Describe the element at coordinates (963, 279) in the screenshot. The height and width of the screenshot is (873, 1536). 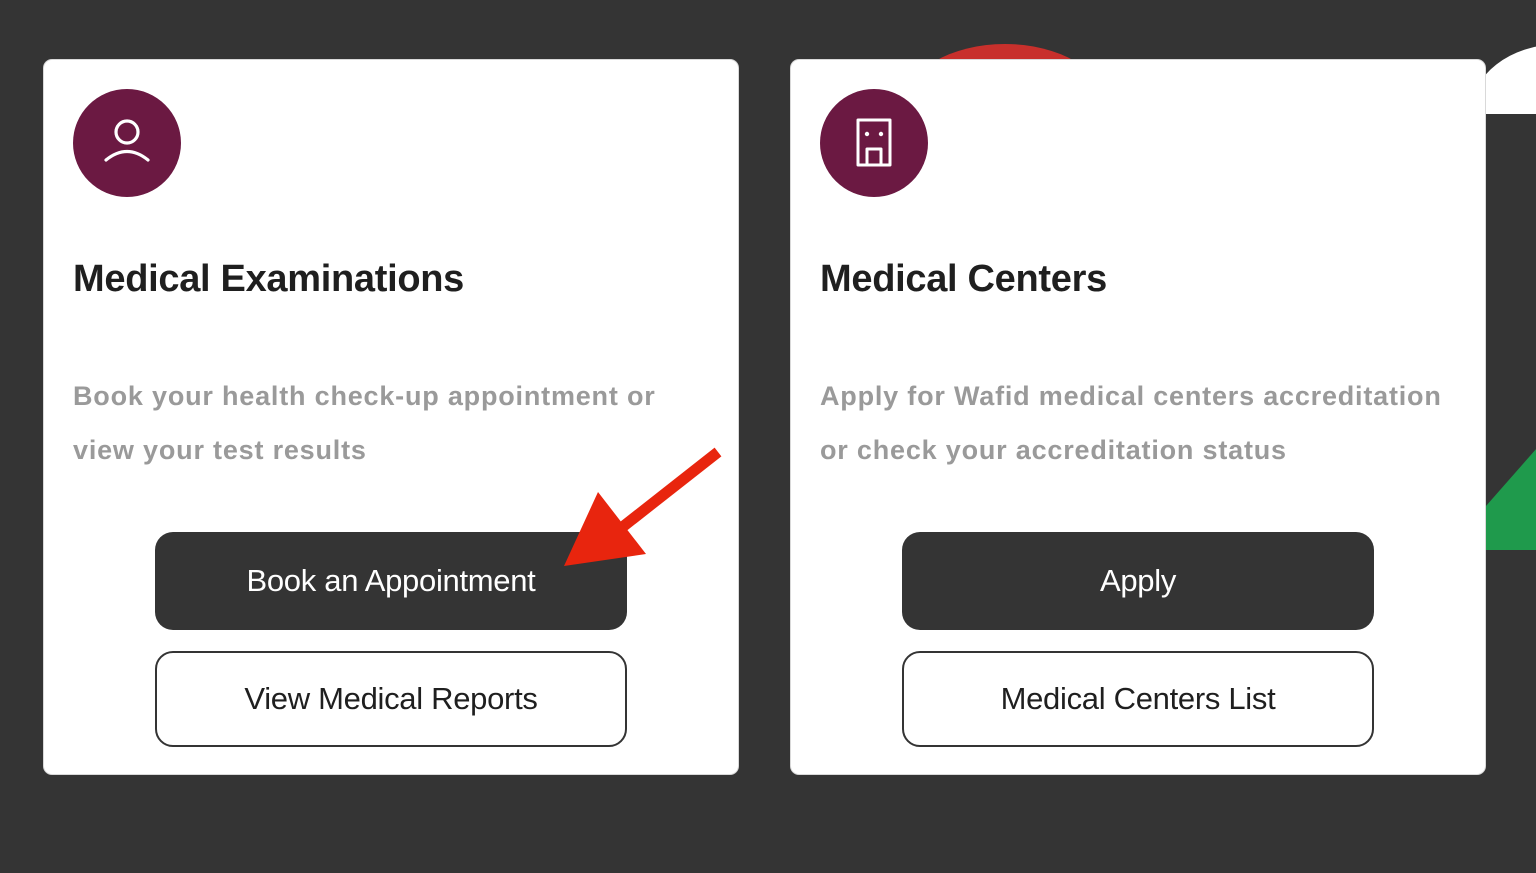
I see `card-title: Medical Centers` at that location.